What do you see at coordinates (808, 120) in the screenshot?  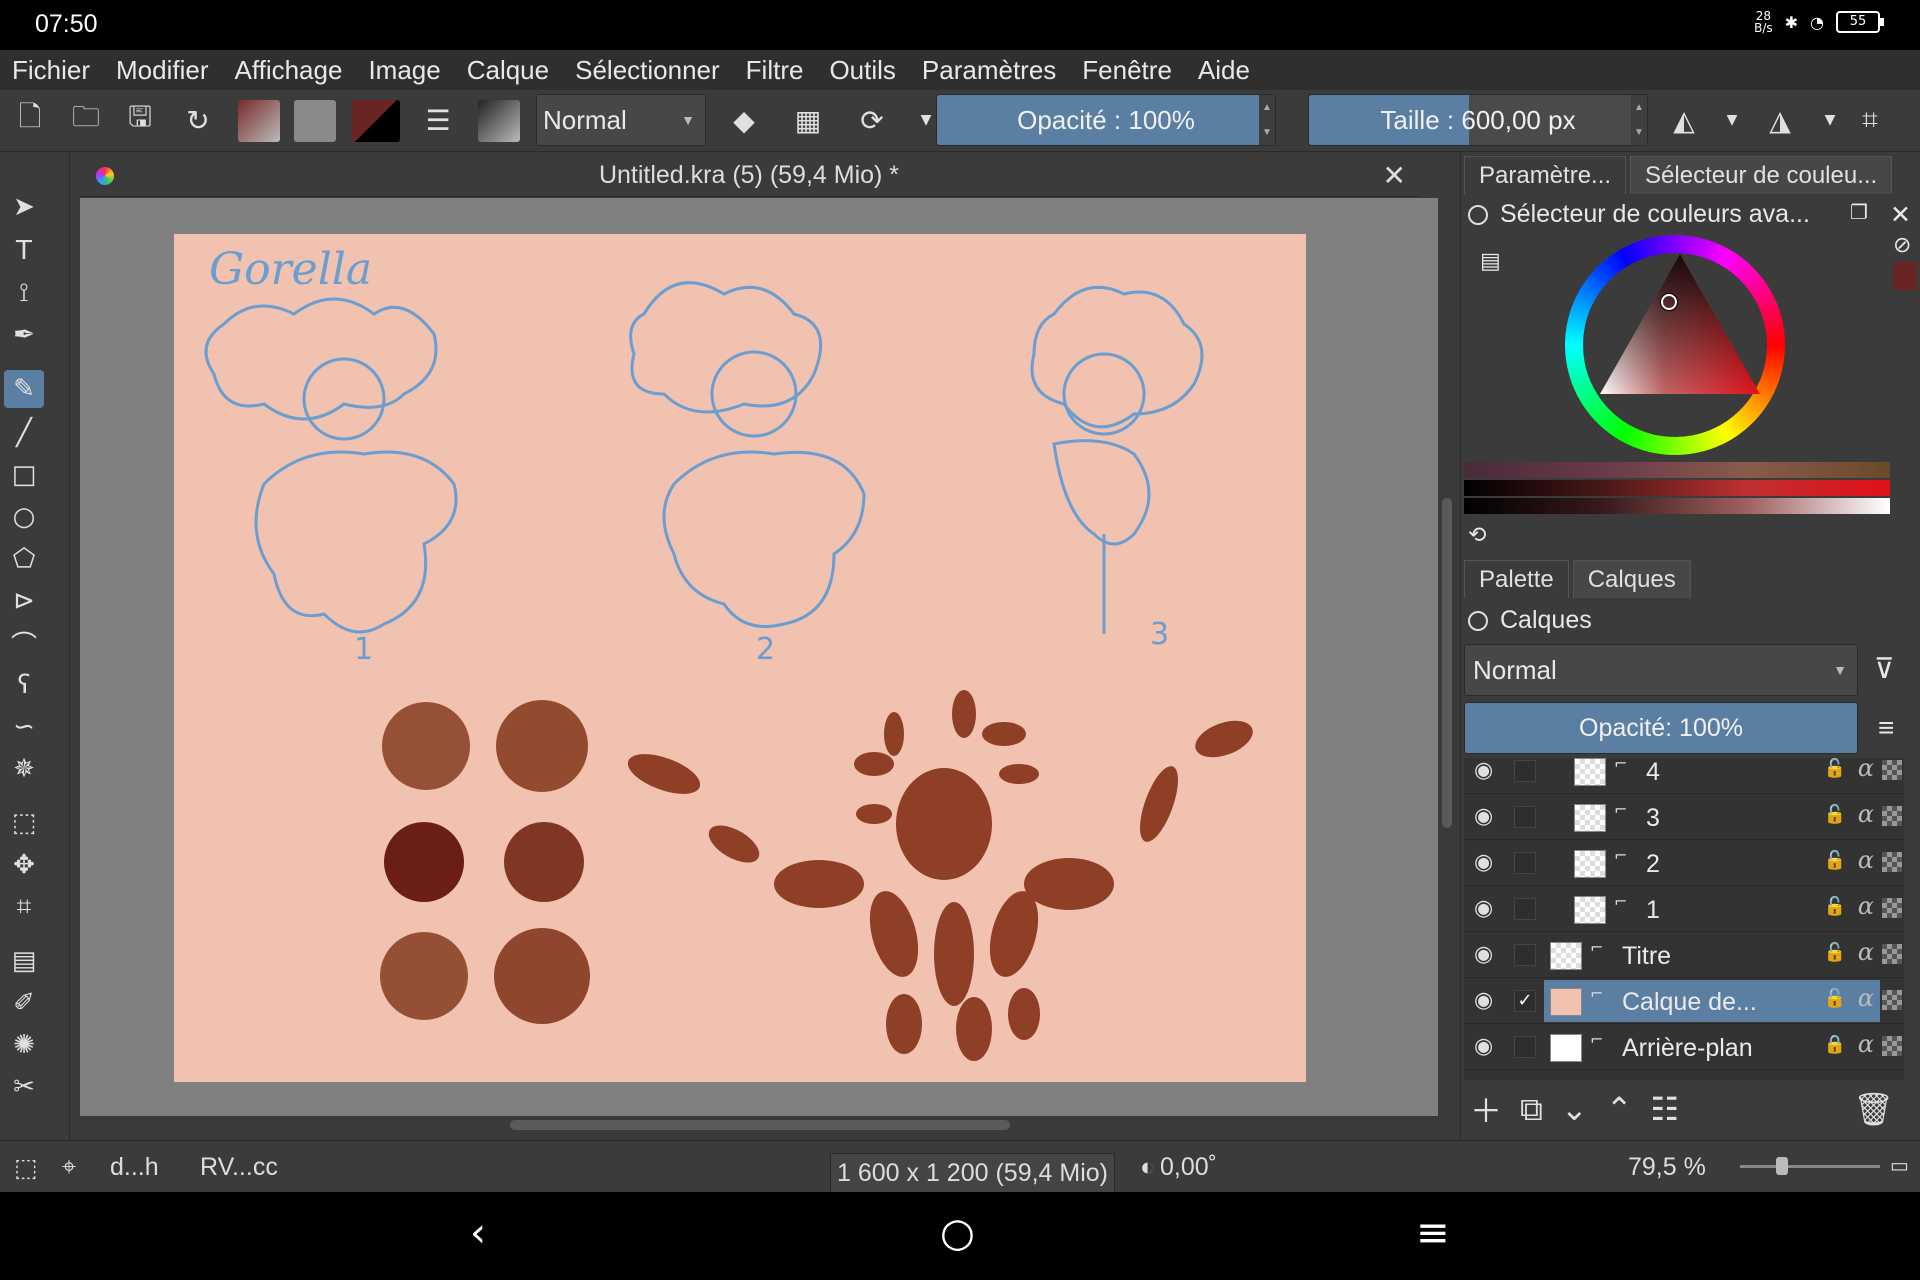 I see `preserve-alpha-icon: ▦` at bounding box center [808, 120].